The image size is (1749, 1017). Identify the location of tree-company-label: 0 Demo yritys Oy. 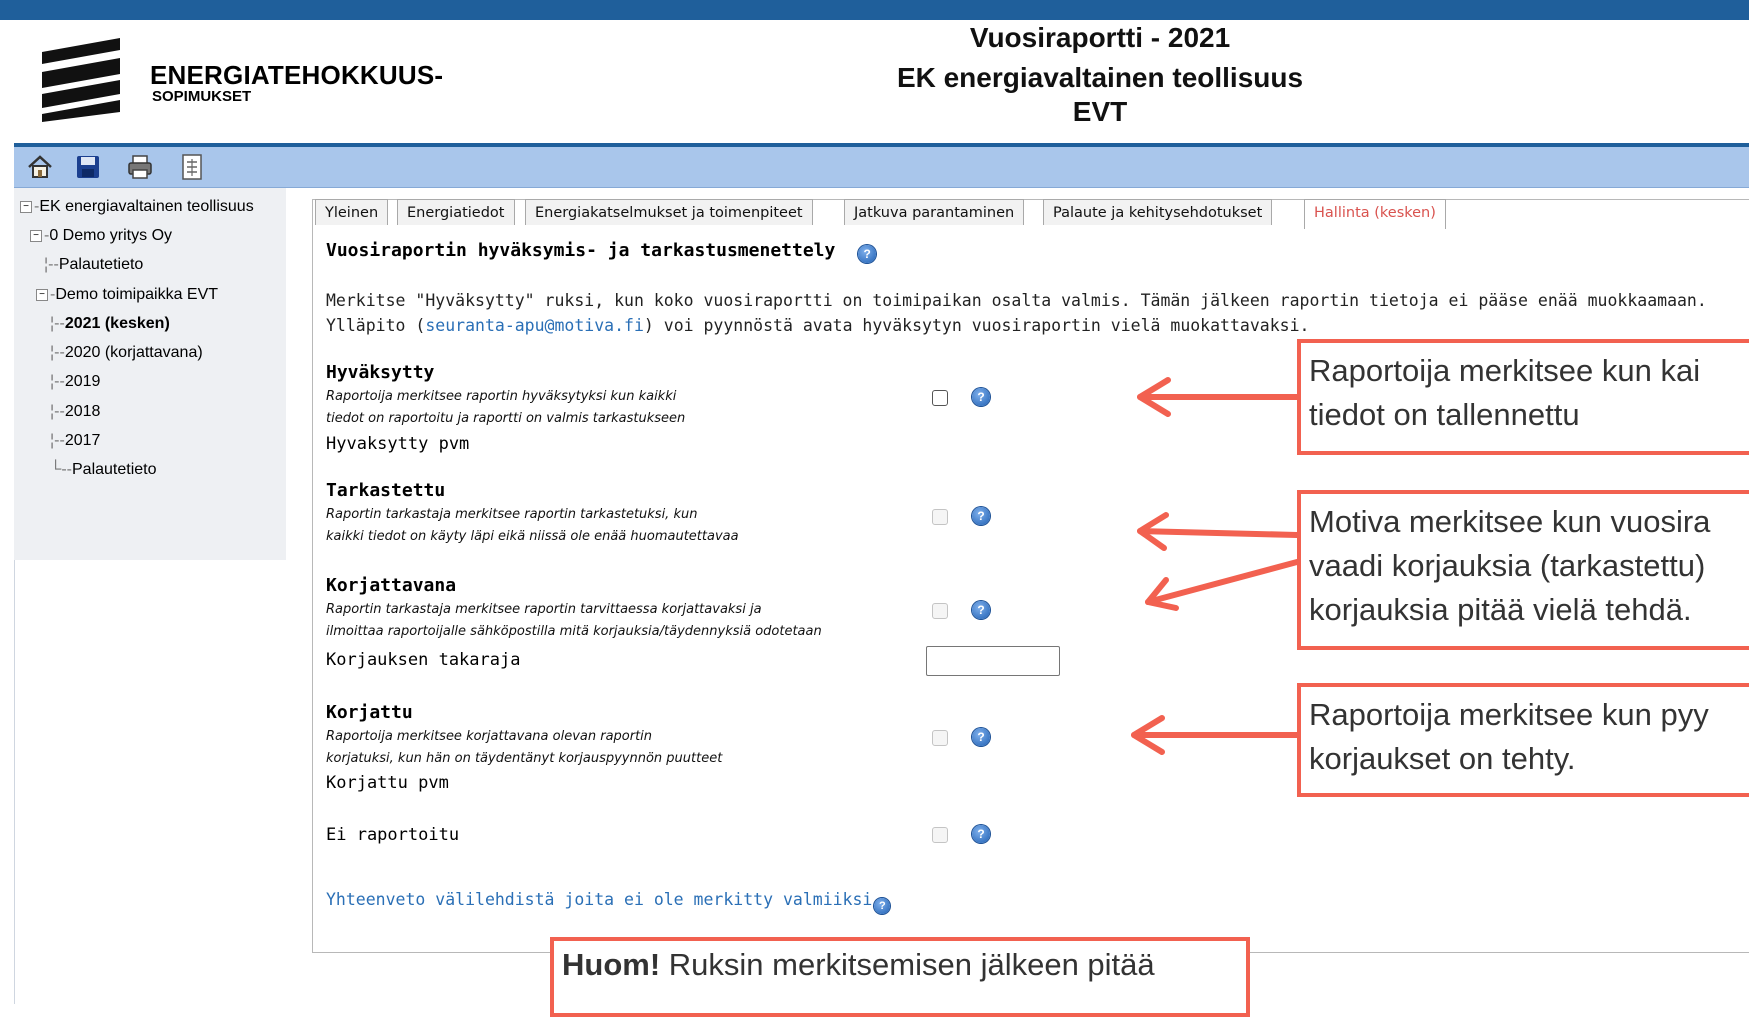
(111, 235).